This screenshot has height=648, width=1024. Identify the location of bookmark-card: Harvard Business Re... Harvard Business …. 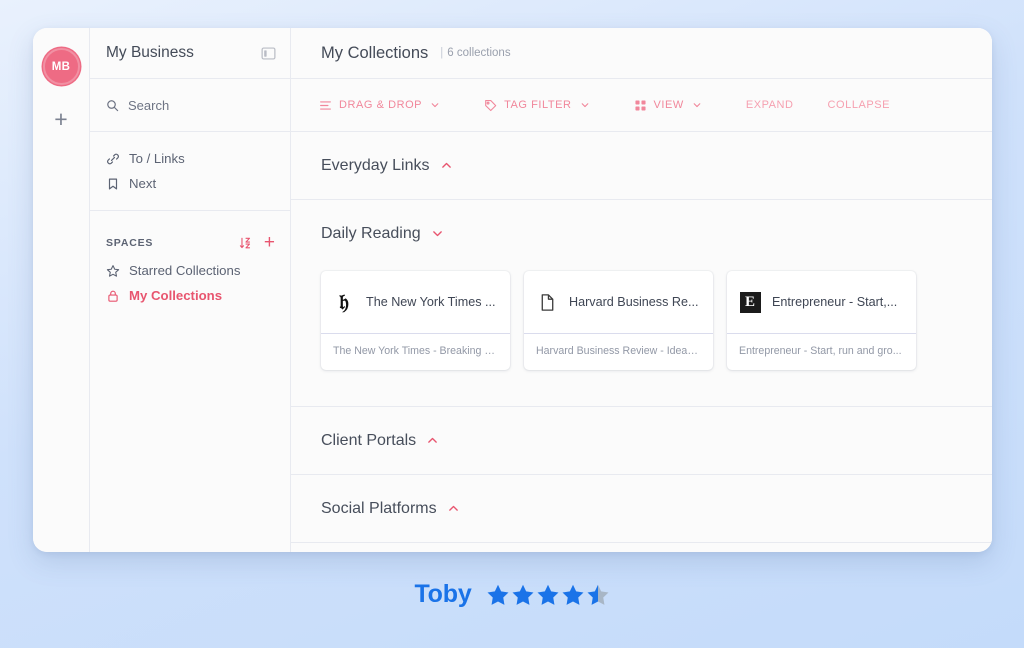
(618, 320).